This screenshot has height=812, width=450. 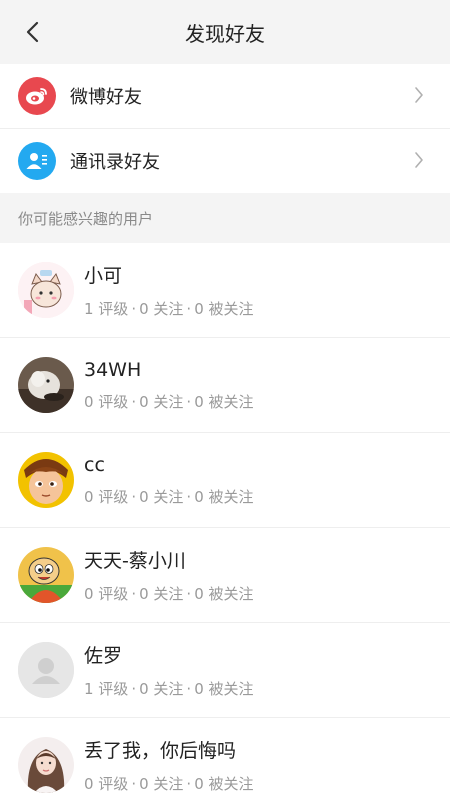 What do you see at coordinates (37, 161) in the screenshot?
I see `contacts-icon` at bounding box center [37, 161].